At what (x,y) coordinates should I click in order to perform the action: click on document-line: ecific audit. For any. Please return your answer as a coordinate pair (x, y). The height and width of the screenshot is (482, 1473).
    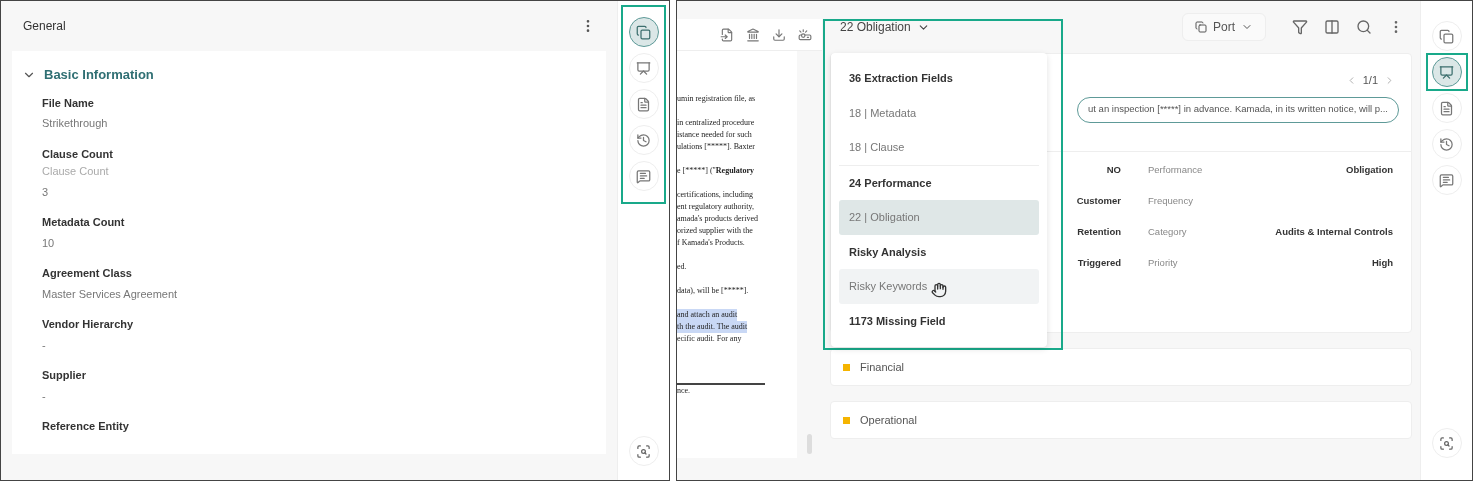
    Looking at the image, I should click on (709, 339).